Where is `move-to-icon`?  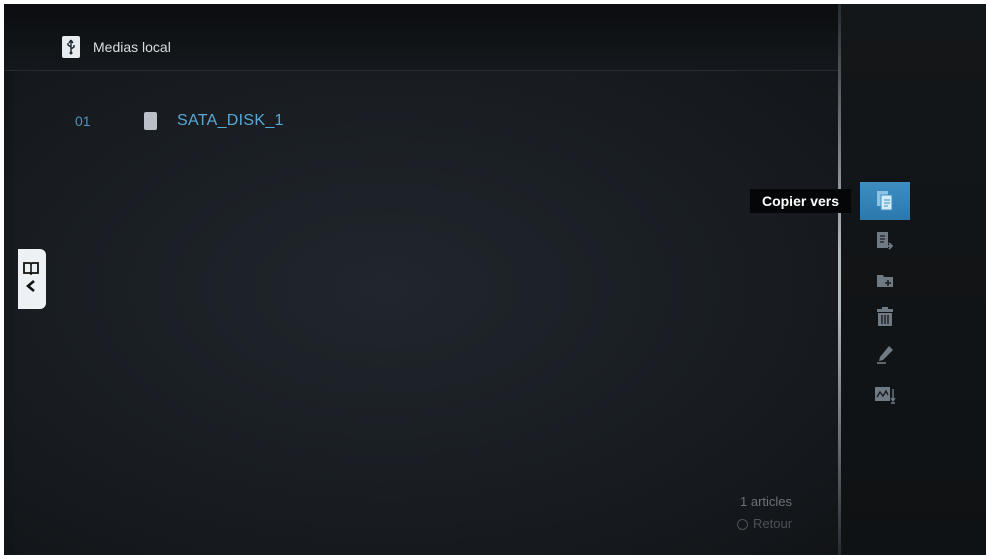 move-to-icon is located at coordinates (885, 241).